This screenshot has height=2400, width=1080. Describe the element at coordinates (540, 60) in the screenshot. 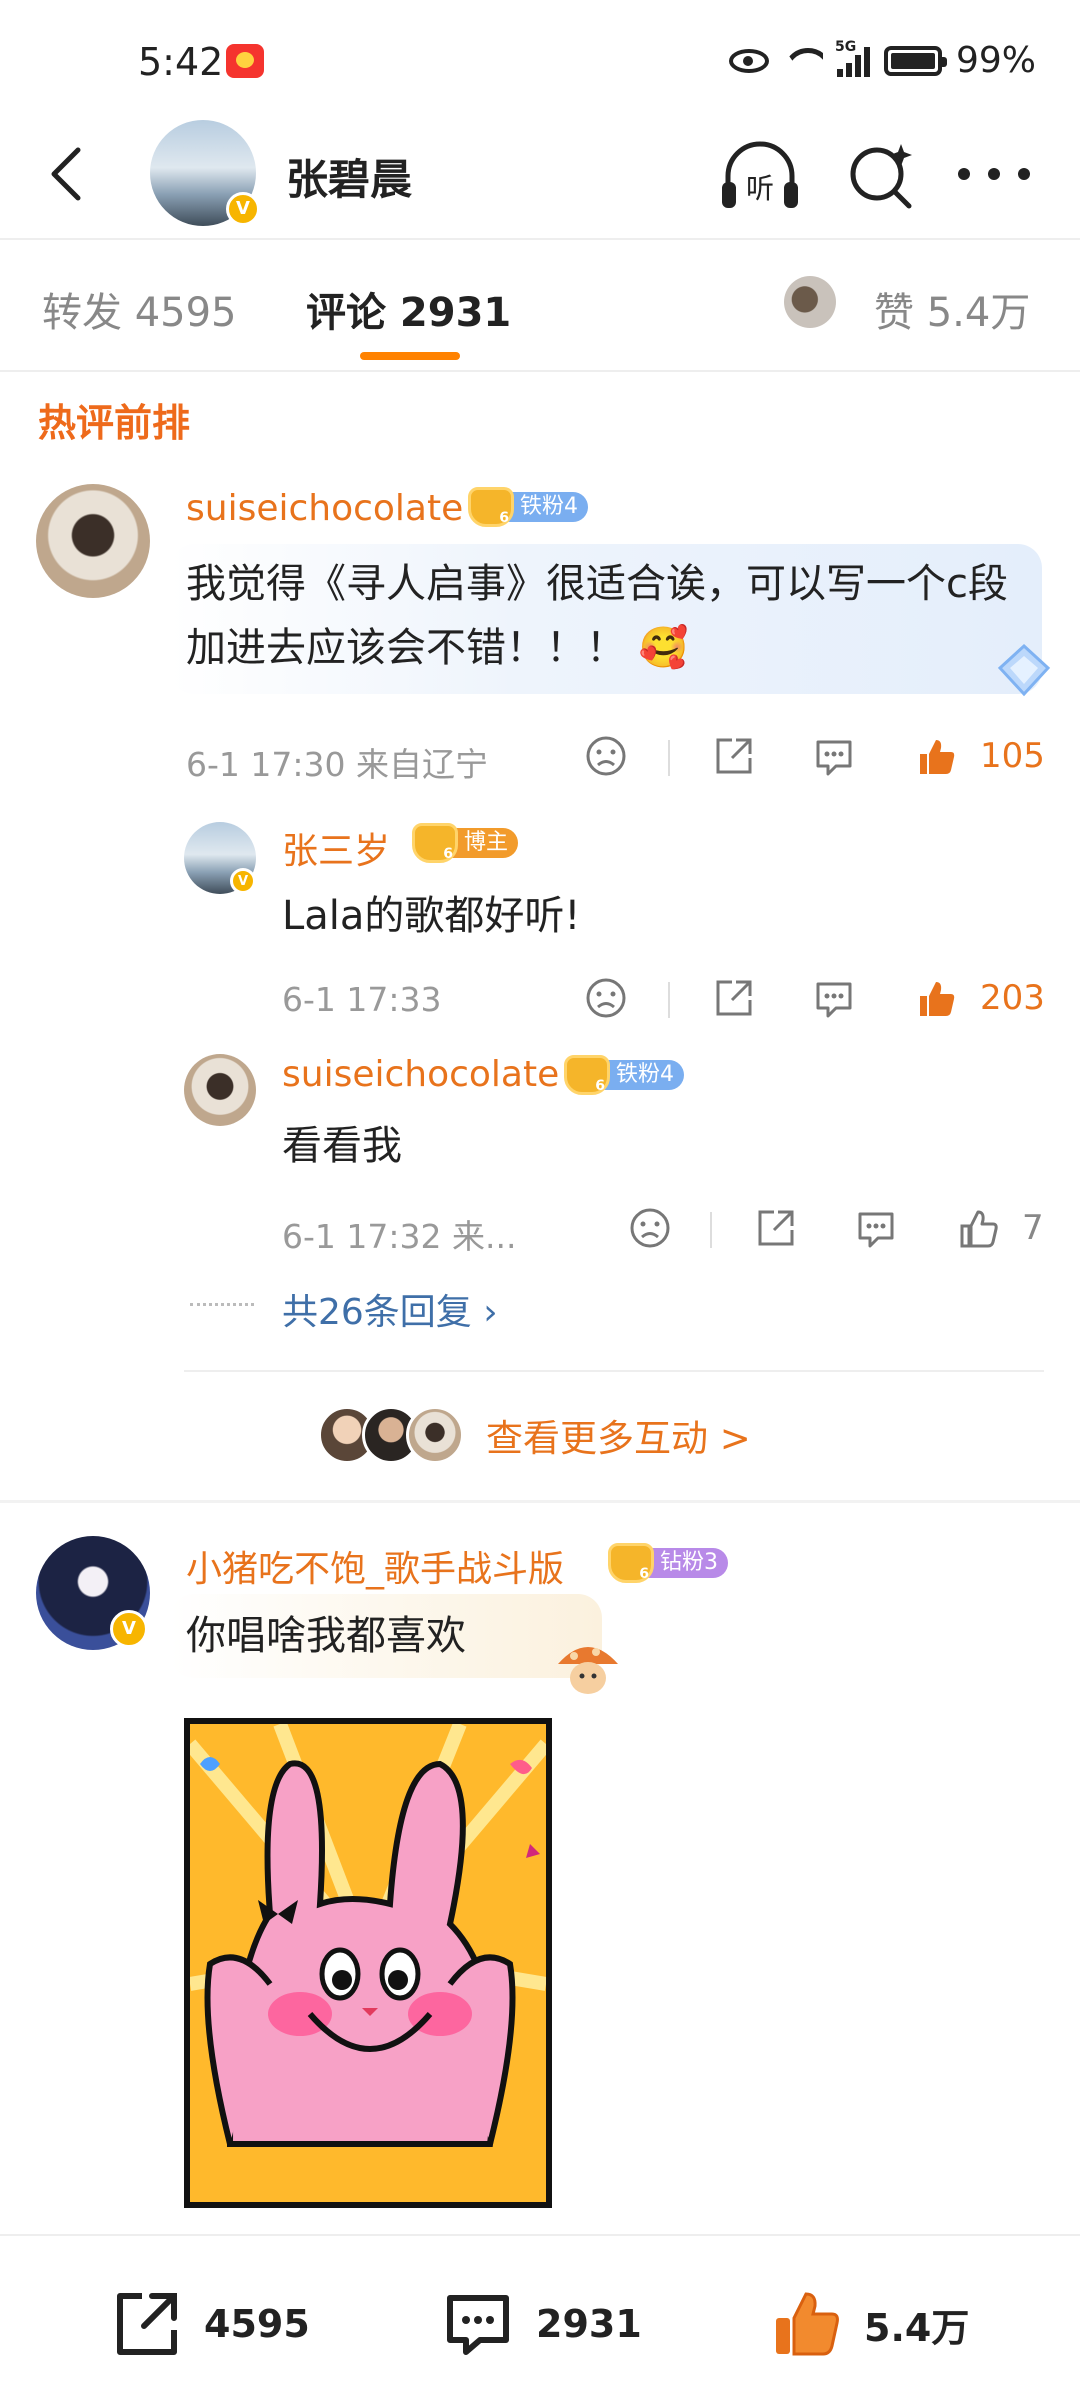

I see `status-bar: 5:42 5G 99%` at that location.